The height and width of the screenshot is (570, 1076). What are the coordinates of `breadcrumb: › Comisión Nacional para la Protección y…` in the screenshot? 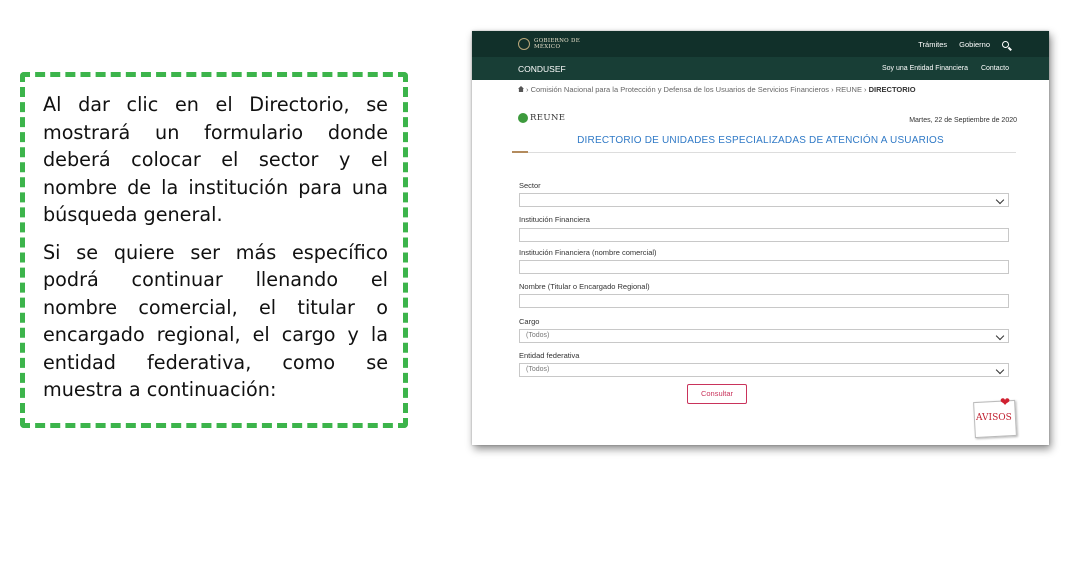 It's located at (717, 89).